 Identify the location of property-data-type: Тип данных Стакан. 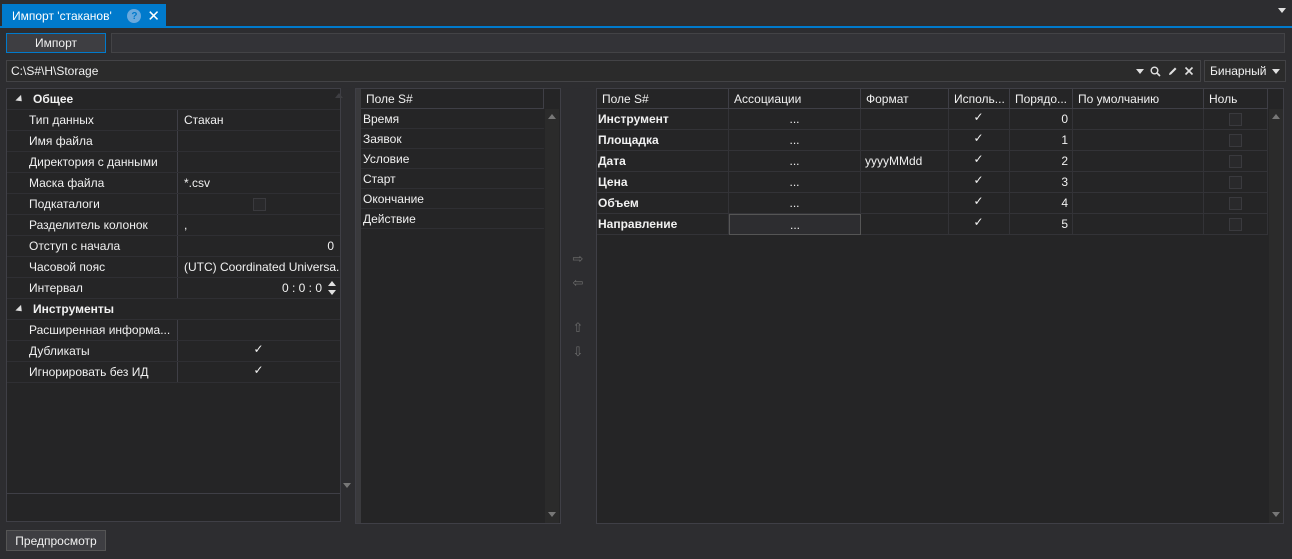
(173, 120).